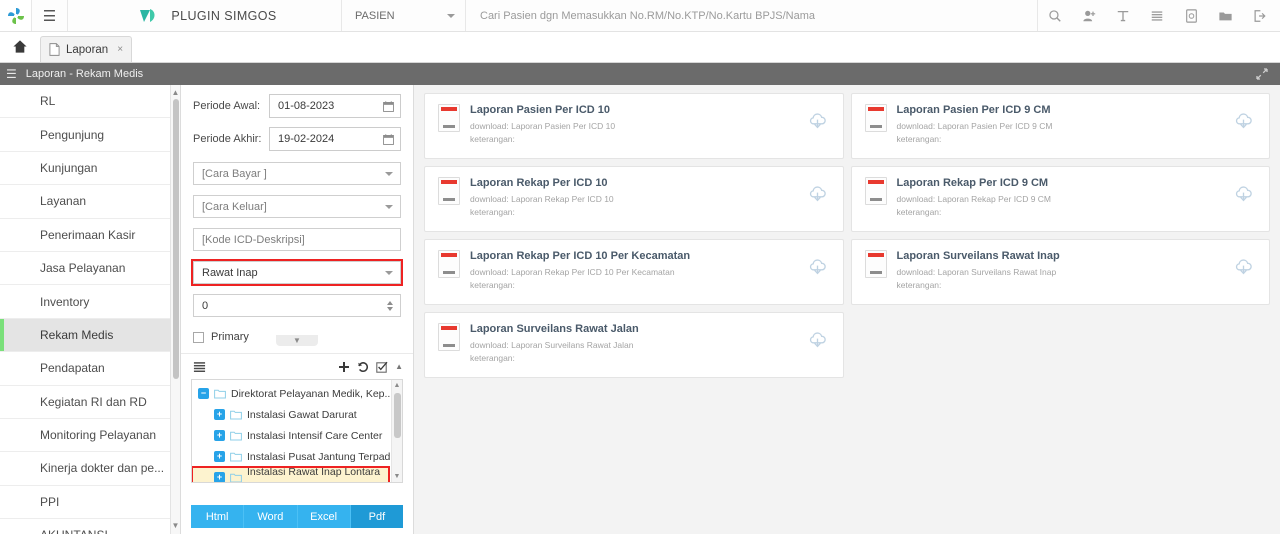 The height and width of the screenshot is (534, 1280). What do you see at coordinates (1055, 16) in the screenshot?
I see `search-icon` at bounding box center [1055, 16].